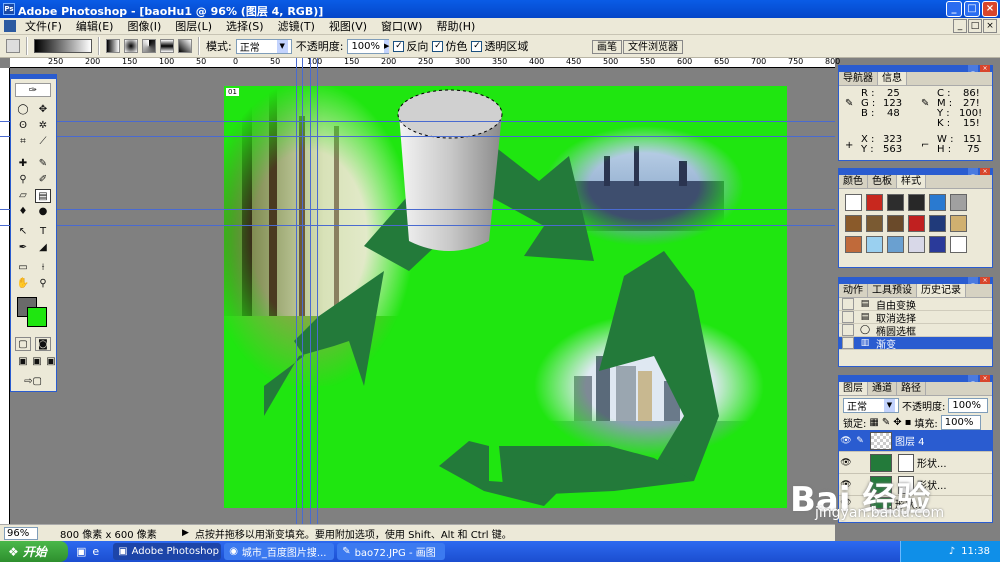 The image size is (1000, 562). I want to click on transparency-checkbox: ✓ 透明区域, so click(499, 46).